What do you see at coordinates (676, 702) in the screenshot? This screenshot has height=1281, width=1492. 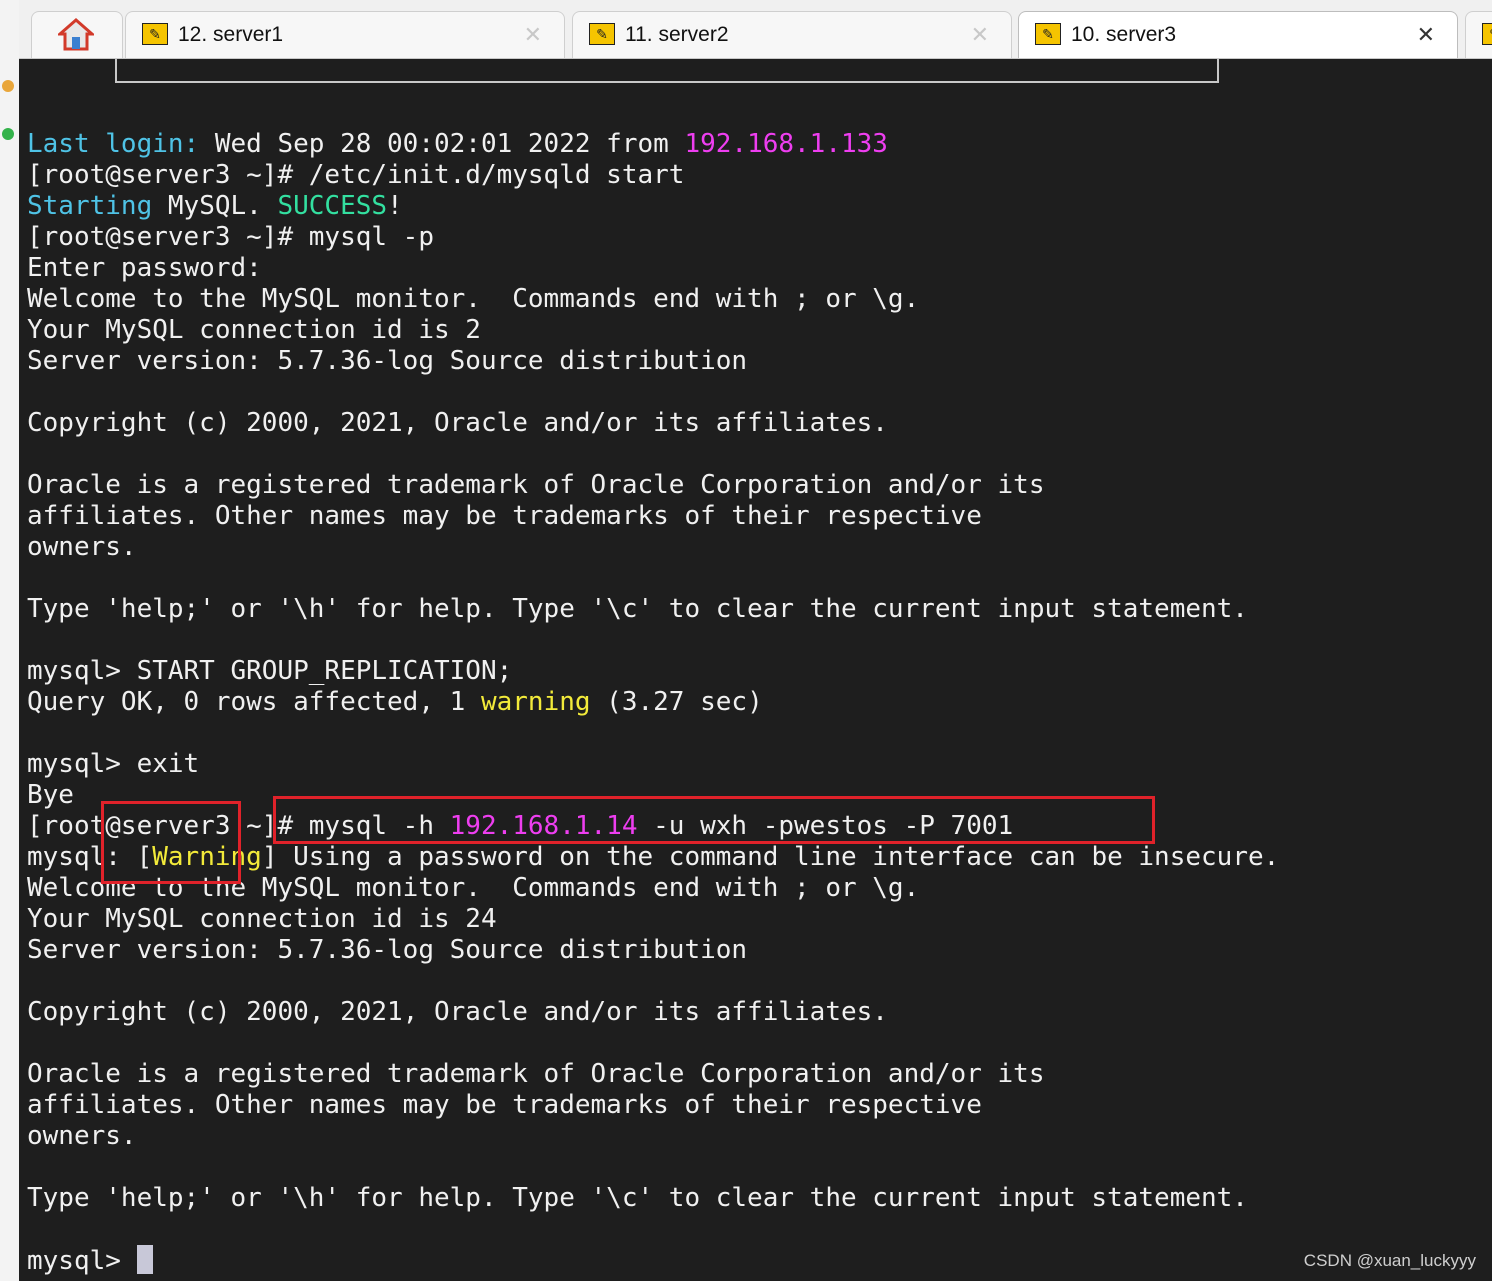 I see `terminal-text: (3.27 sec)` at bounding box center [676, 702].